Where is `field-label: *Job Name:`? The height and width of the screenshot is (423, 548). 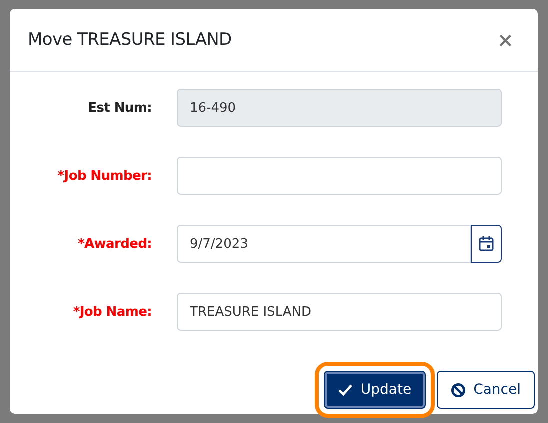 field-label: *Job Name: is located at coordinates (112, 312).